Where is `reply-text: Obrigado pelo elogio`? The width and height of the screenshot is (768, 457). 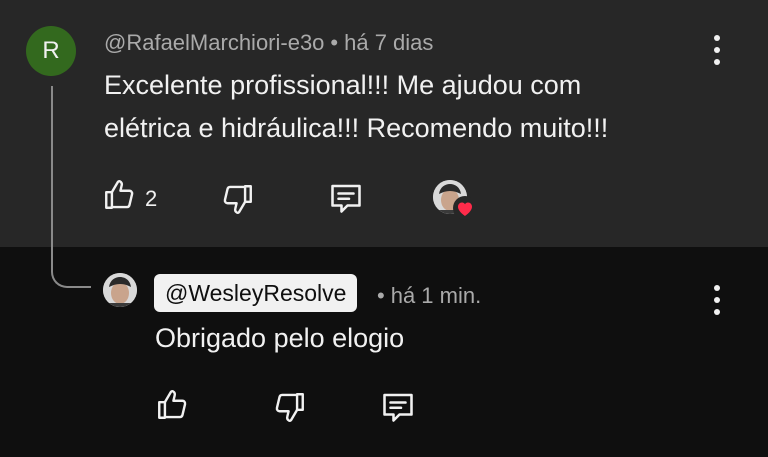
reply-text: Obrigado pelo elogio is located at coordinates (280, 338).